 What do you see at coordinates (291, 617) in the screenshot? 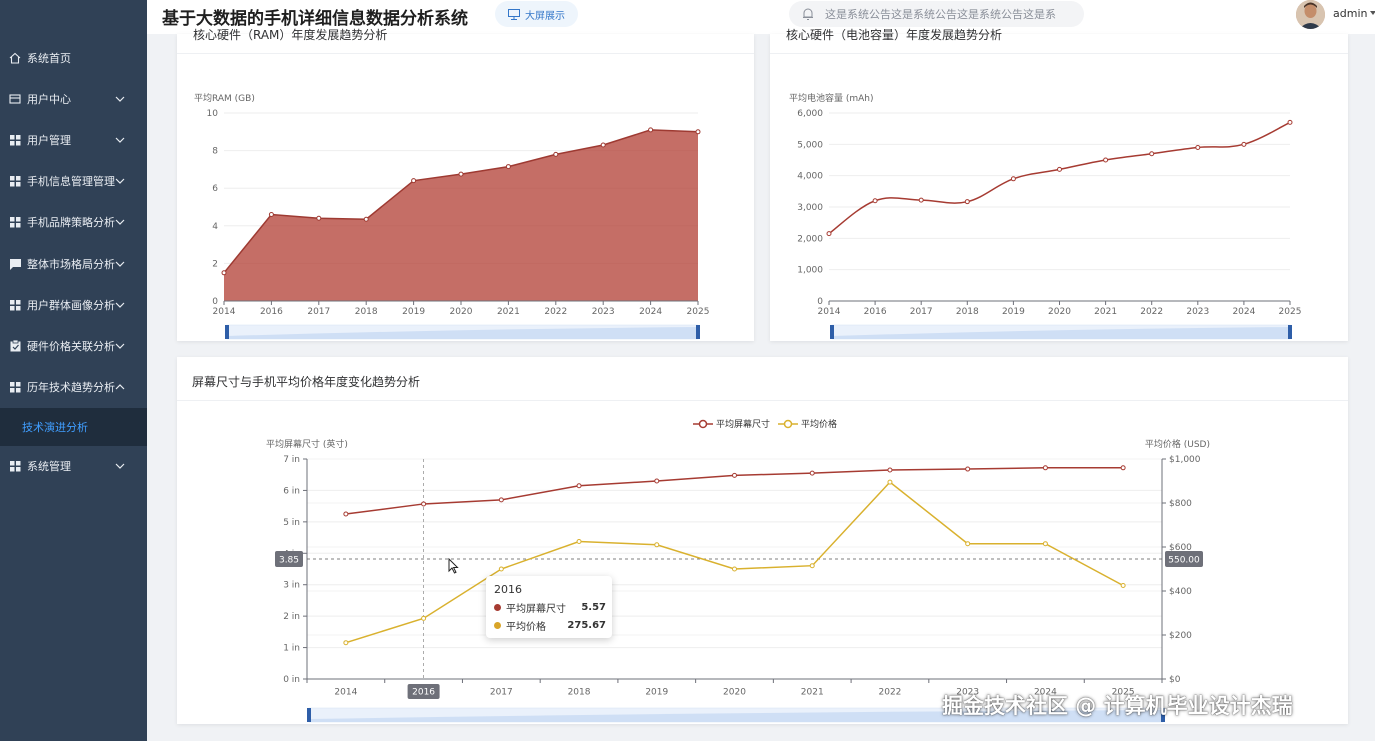
I see `y-tick-label-left: 2 in` at bounding box center [291, 617].